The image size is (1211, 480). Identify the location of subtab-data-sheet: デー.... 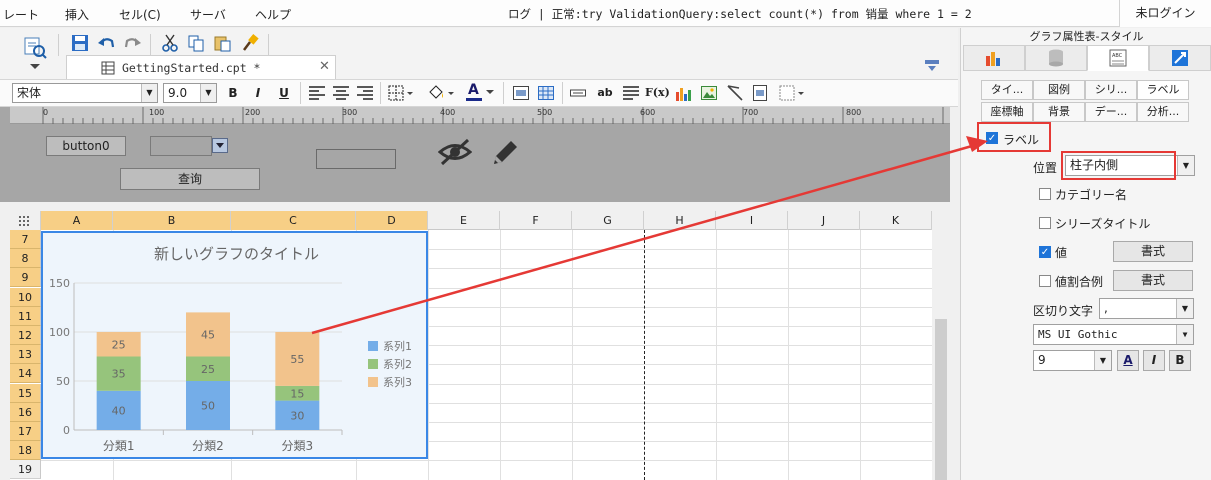
(1111, 112).